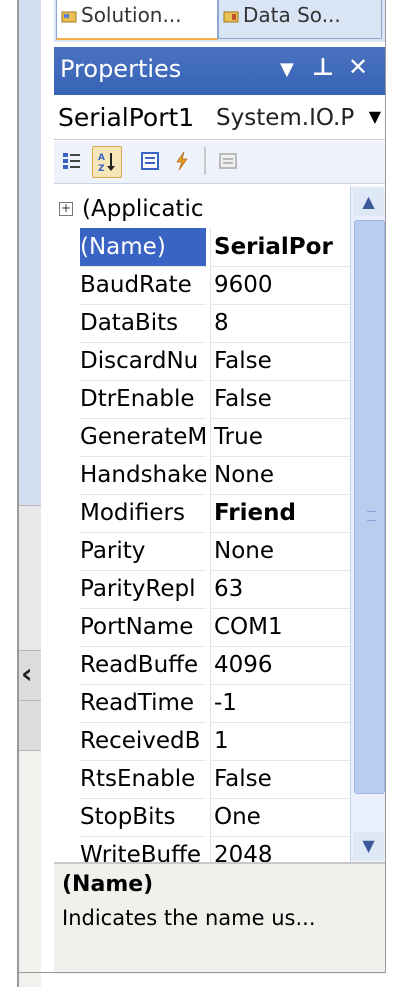  Describe the element at coordinates (368, 202) in the screenshot. I see `scroll-up-icon: ▲` at that location.